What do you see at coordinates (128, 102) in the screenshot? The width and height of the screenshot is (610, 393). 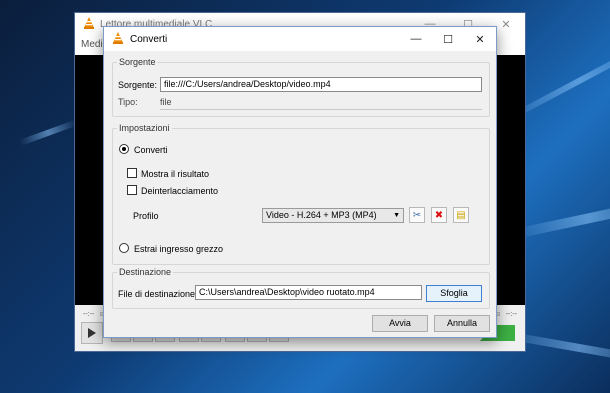 I see `type-label: Tipo:` at bounding box center [128, 102].